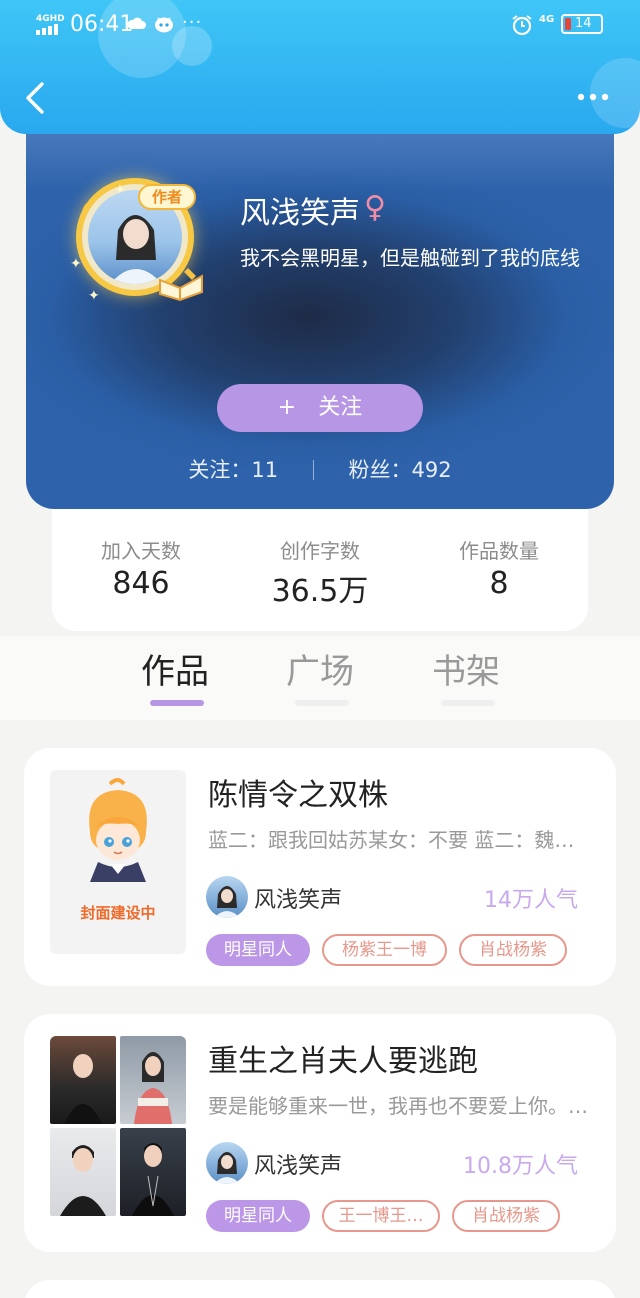 The width and height of the screenshot is (640, 1298). Describe the element at coordinates (118, 830) in the screenshot. I see `mascot-icon` at that location.